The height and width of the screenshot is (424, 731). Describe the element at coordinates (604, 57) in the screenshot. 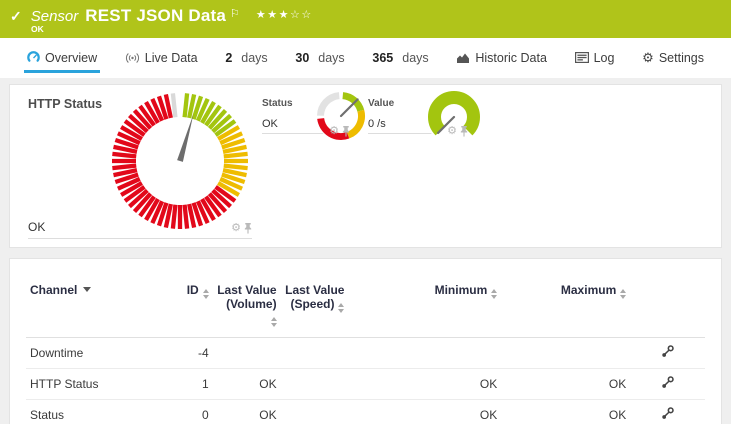

I see `tab-label: Log` at that location.